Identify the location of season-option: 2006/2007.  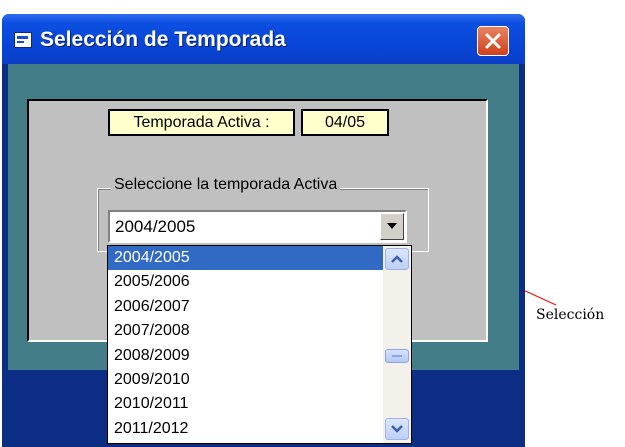
(245, 307).